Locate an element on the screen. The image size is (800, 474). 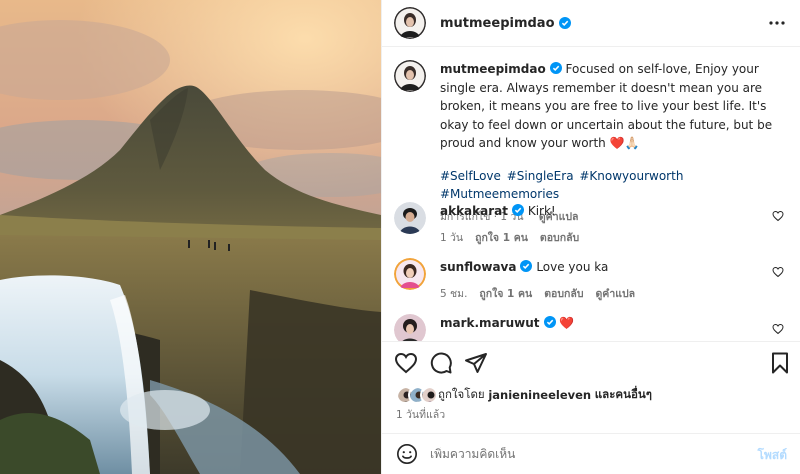
heart-icon is located at coordinates (406, 363).